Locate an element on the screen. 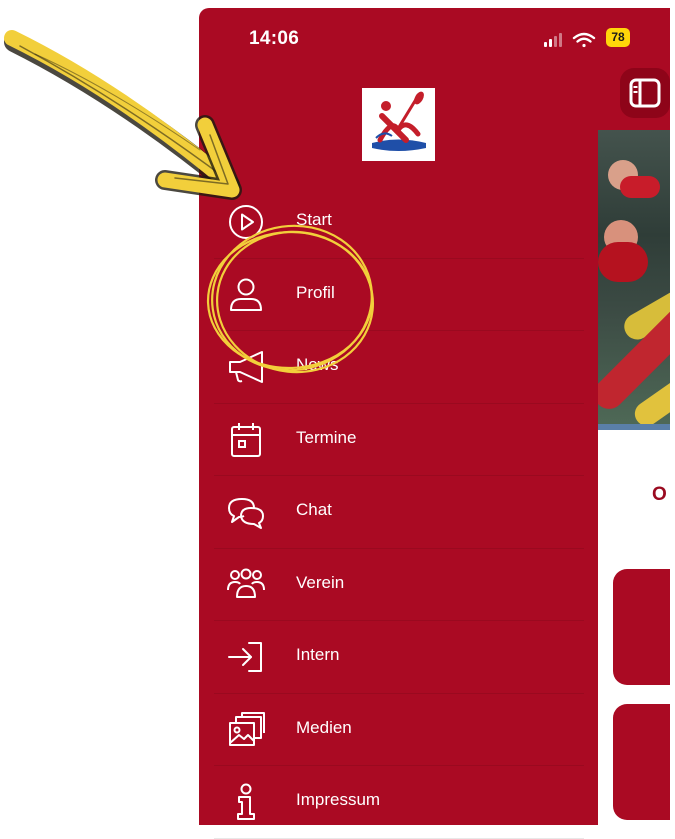 This screenshot has width=675, height=839. menu-item-start: Start is located at coordinates (399, 222).